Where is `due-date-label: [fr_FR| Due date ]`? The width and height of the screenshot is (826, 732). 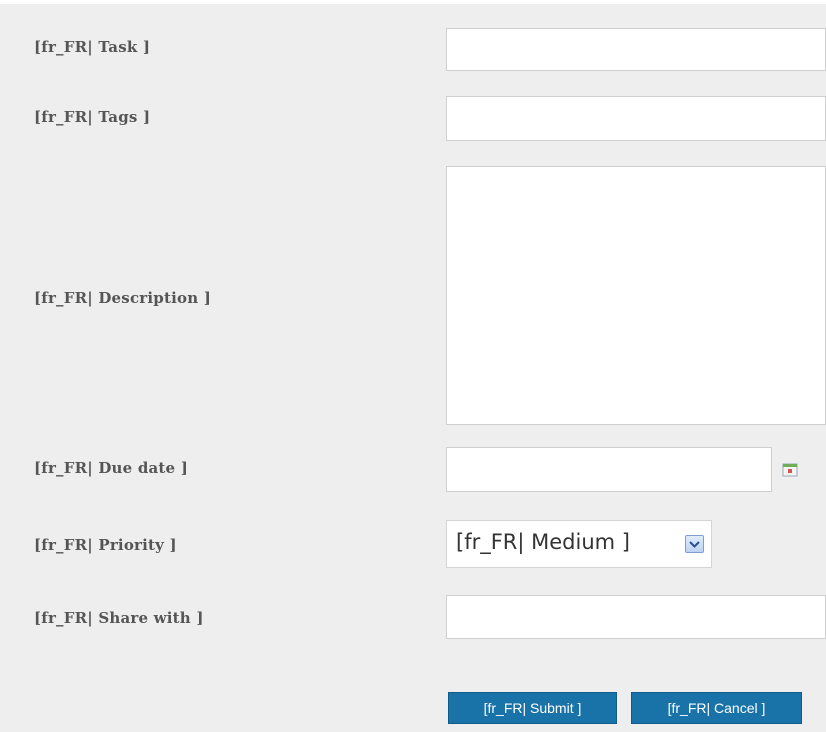 due-date-label: [fr_FR| Due date ] is located at coordinates (111, 468).